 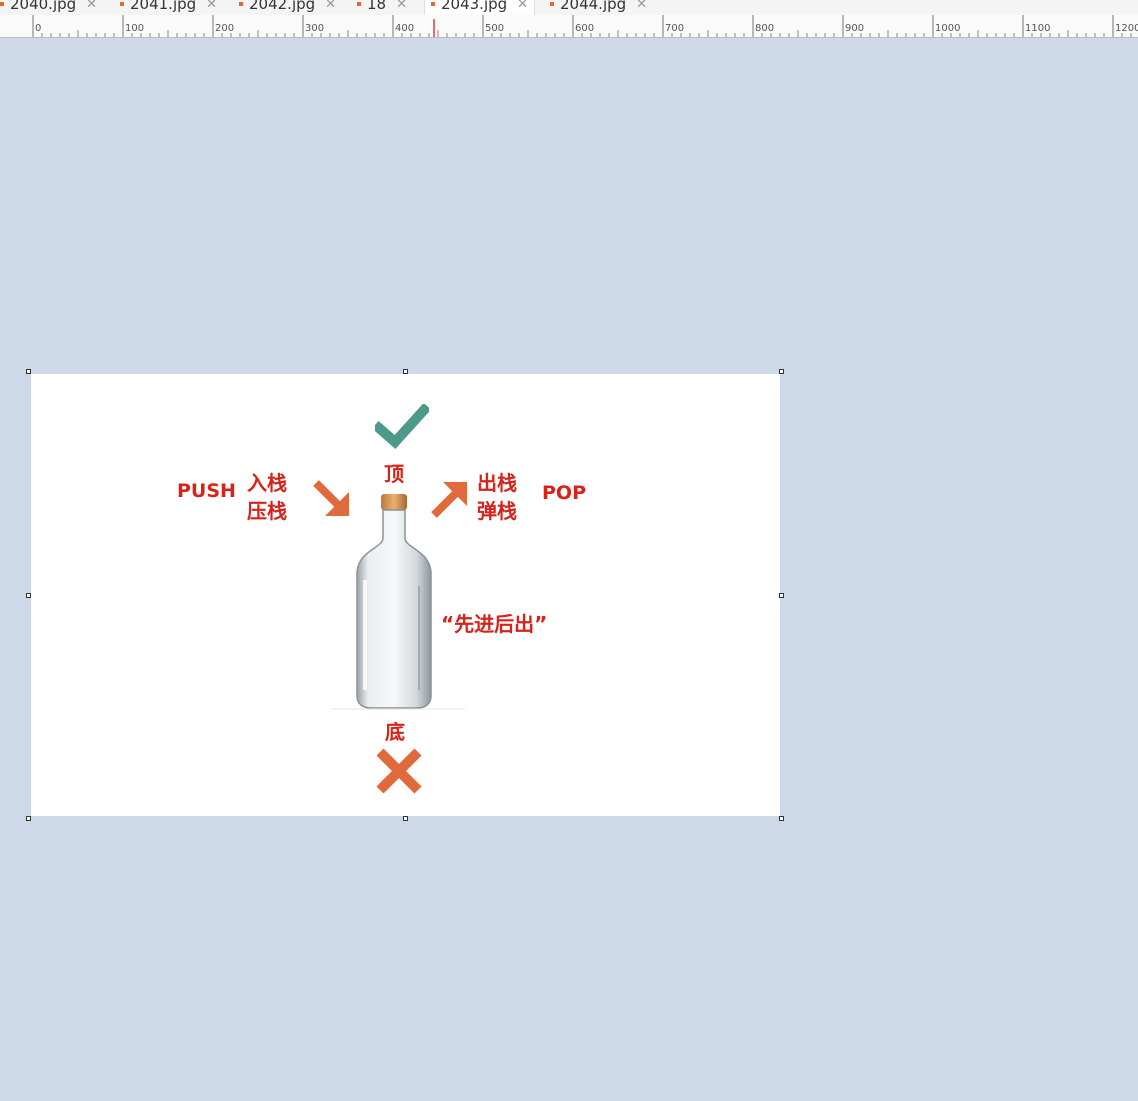 What do you see at coordinates (314, 28) in the screenshot?
I see `ruler-label: 300` at bounding box center [314, 28].